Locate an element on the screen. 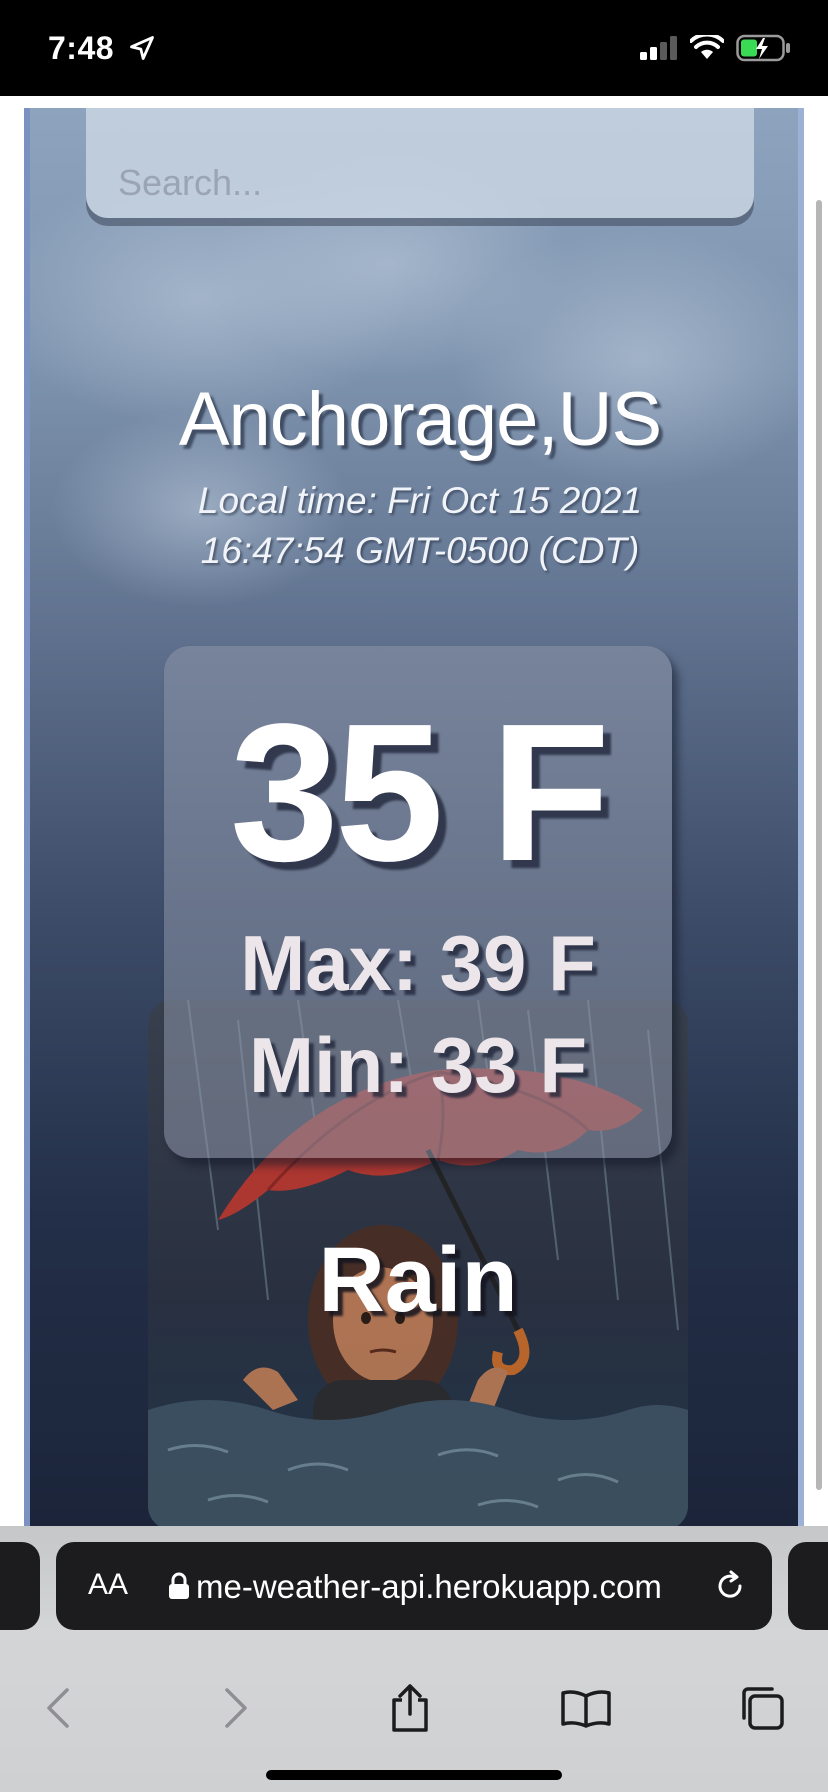 This screenshot has width=828, height=1792. status-time: 7:48 is located at coordinates (81, 48).